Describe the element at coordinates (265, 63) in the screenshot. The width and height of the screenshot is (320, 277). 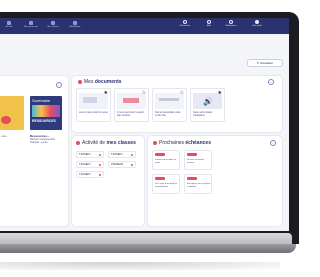
I see `refresh-button: ↻ Actualiser` at that location.